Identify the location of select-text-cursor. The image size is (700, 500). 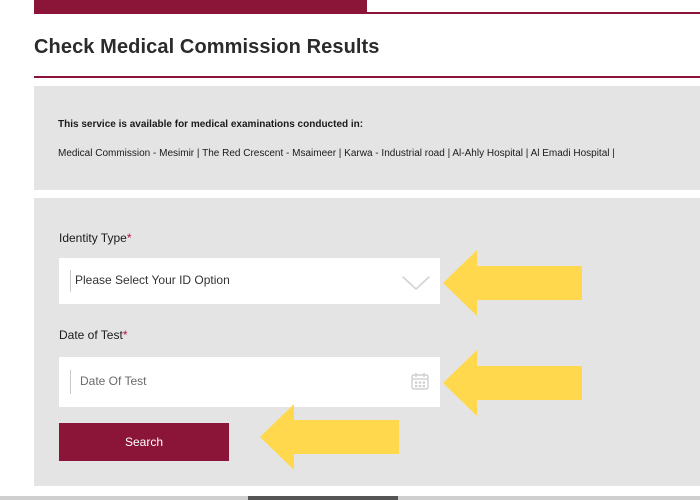
(70, 281).